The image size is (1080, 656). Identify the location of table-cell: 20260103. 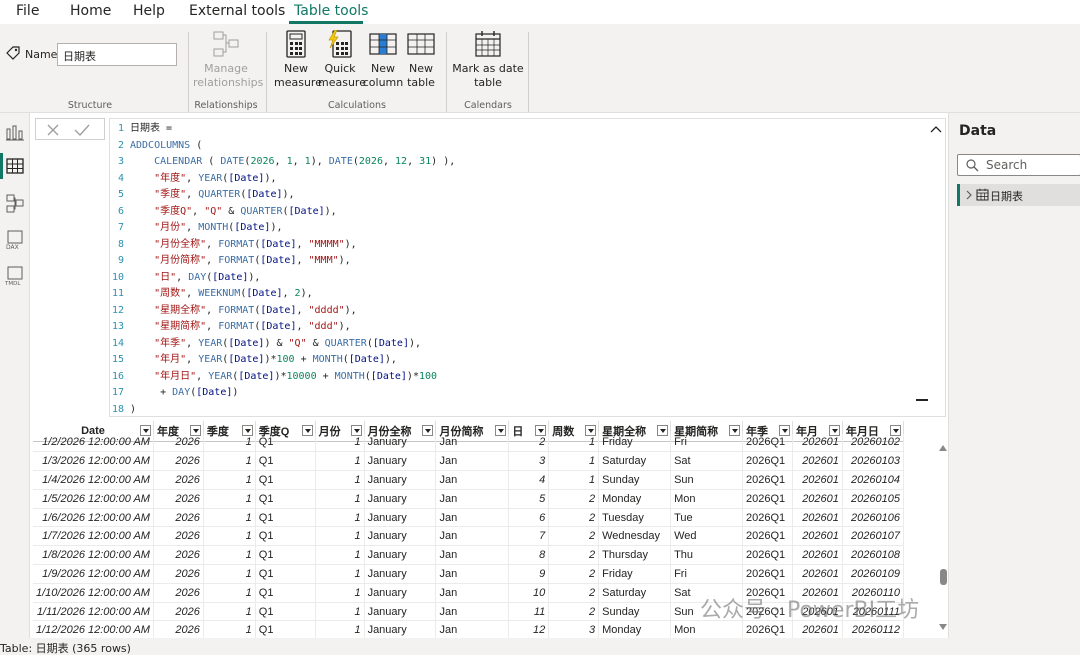
(873, 461).